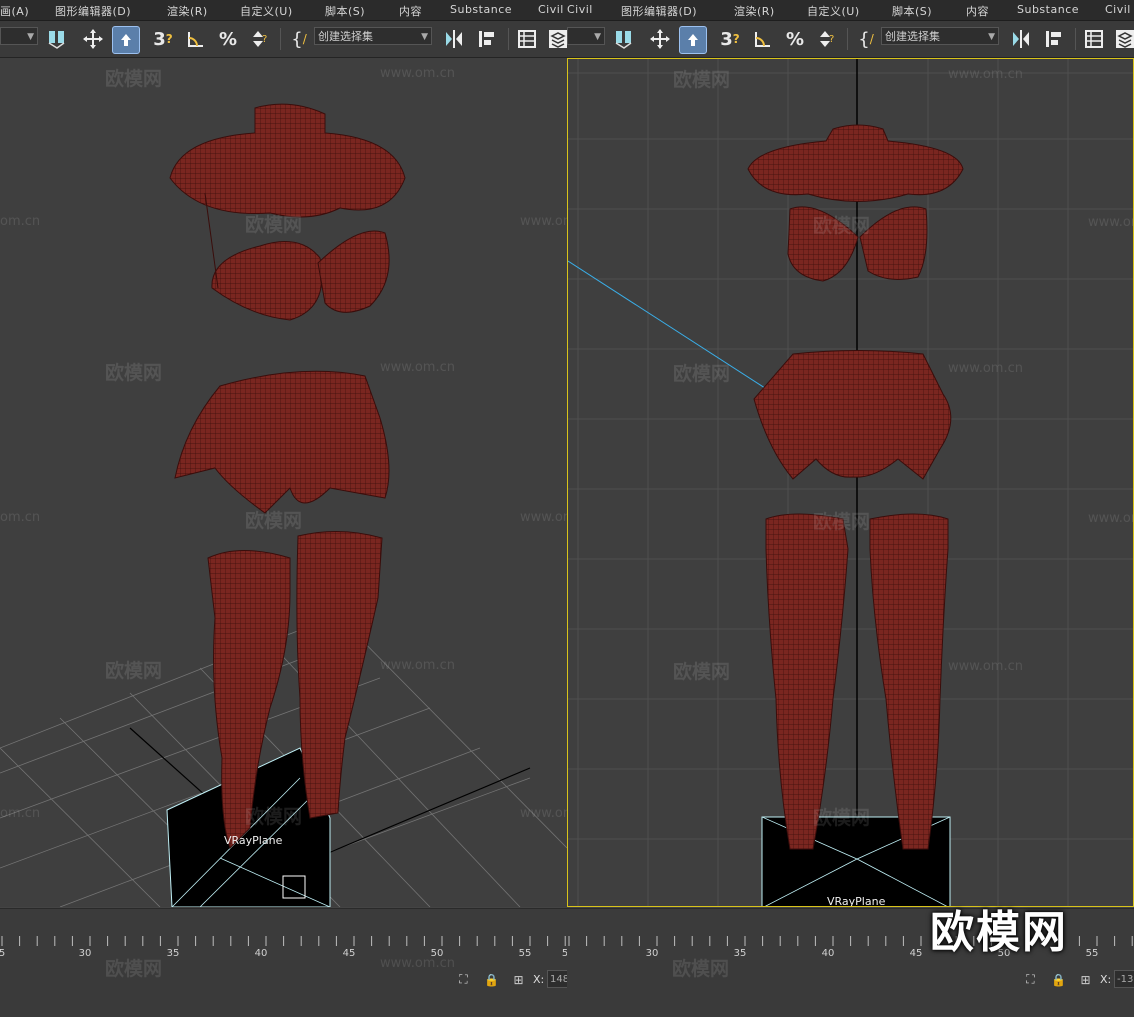 The image size is (1134, 1017). What do you see at coordinates (557, 979) in the screenshot?
I see `x-coord-field: 148` at bounding box center [557, 979].